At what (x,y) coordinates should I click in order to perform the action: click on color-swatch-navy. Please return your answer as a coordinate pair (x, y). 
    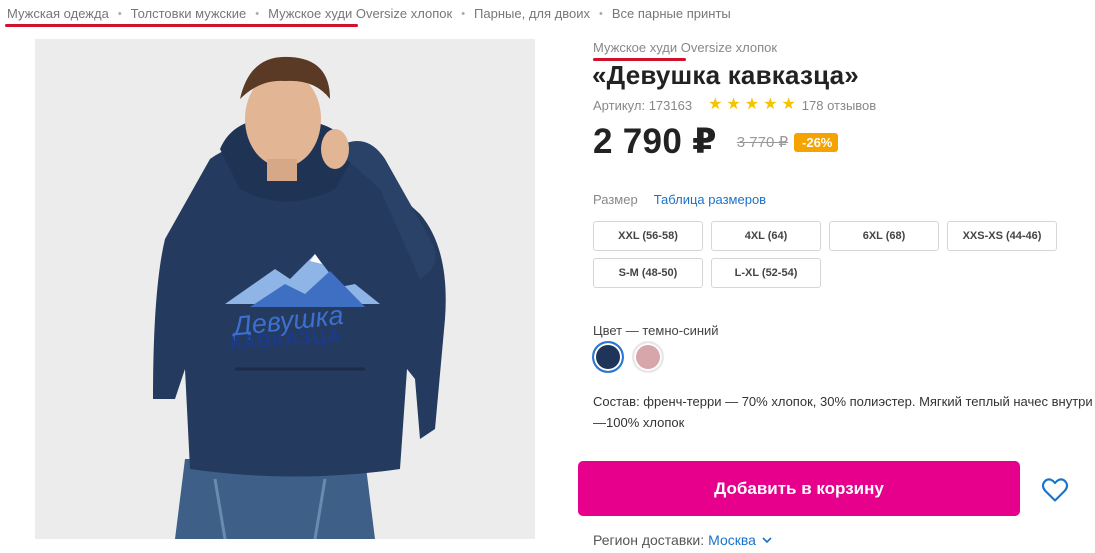
    Looking at the image, I should click on (608, 357).